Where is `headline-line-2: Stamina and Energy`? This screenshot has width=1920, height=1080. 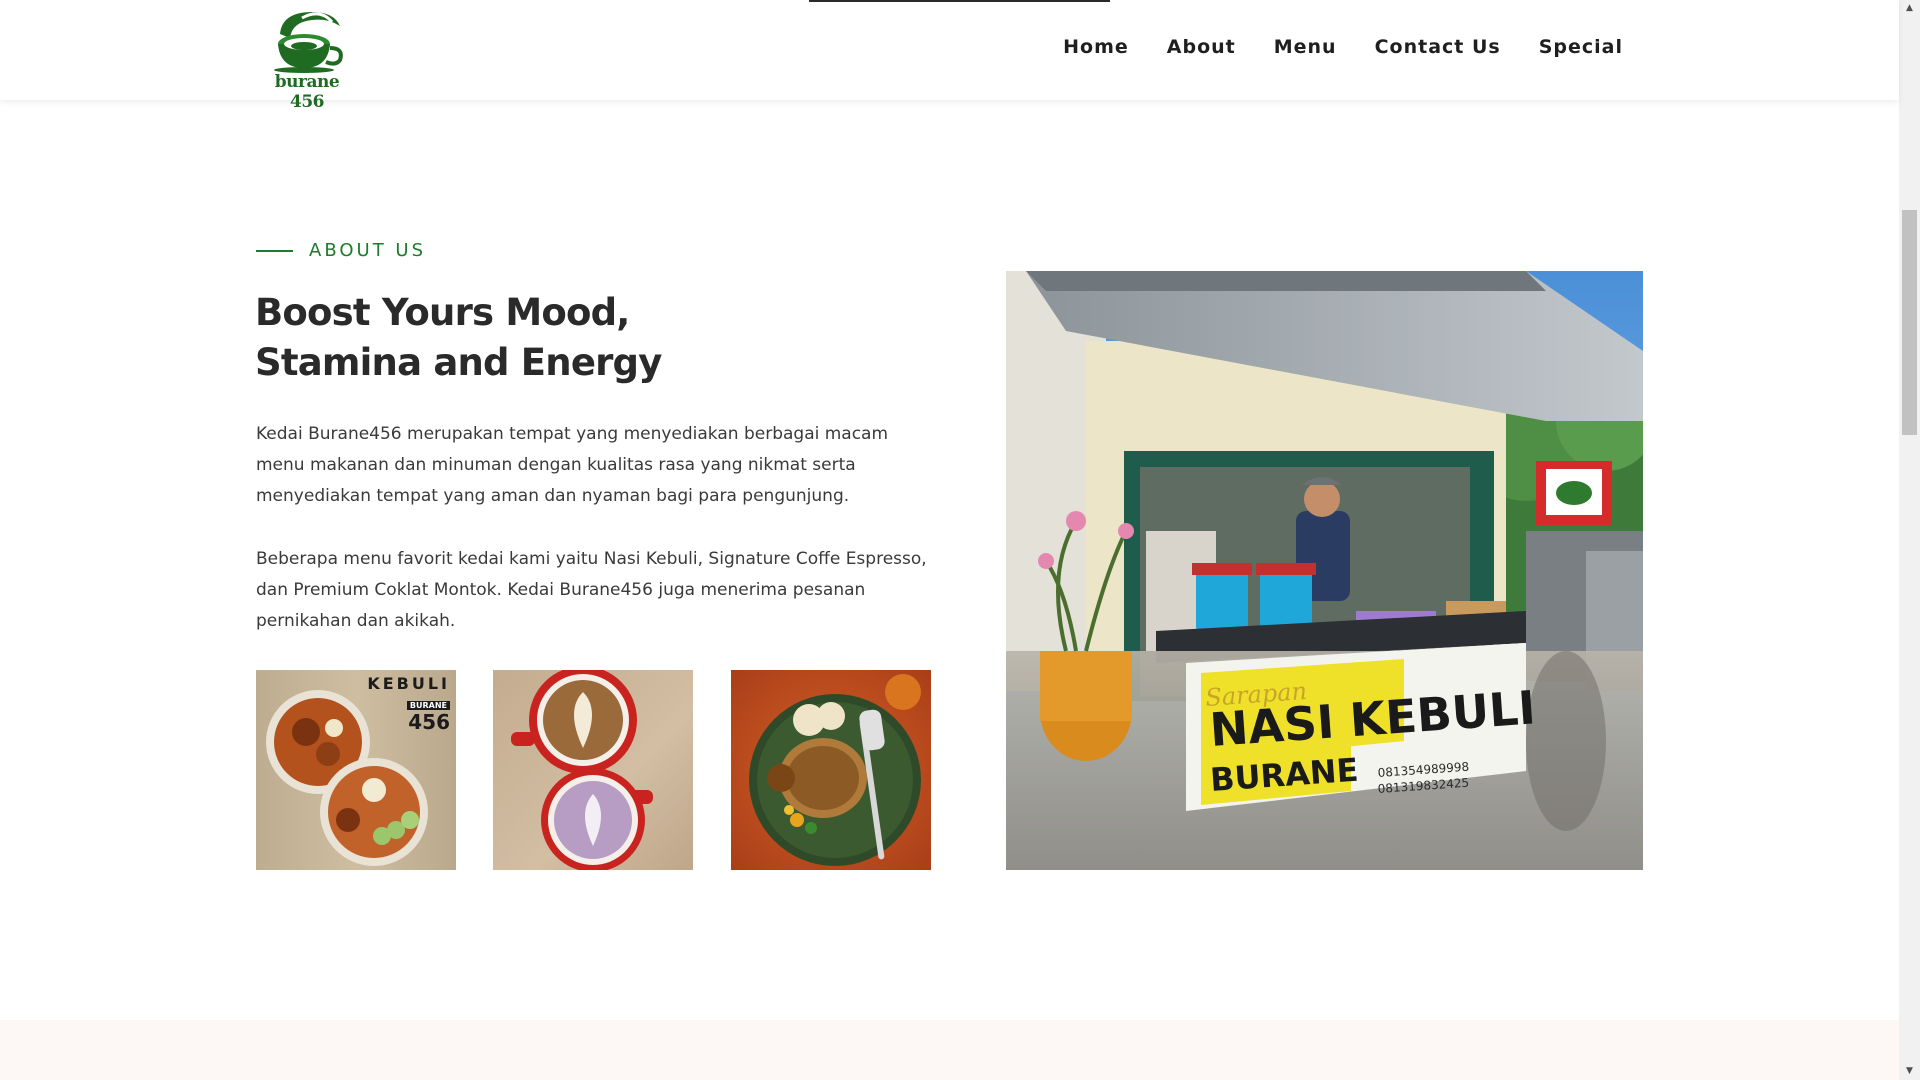 headline-line-2: Stamina and Energy is located at coordinates (458, 362).